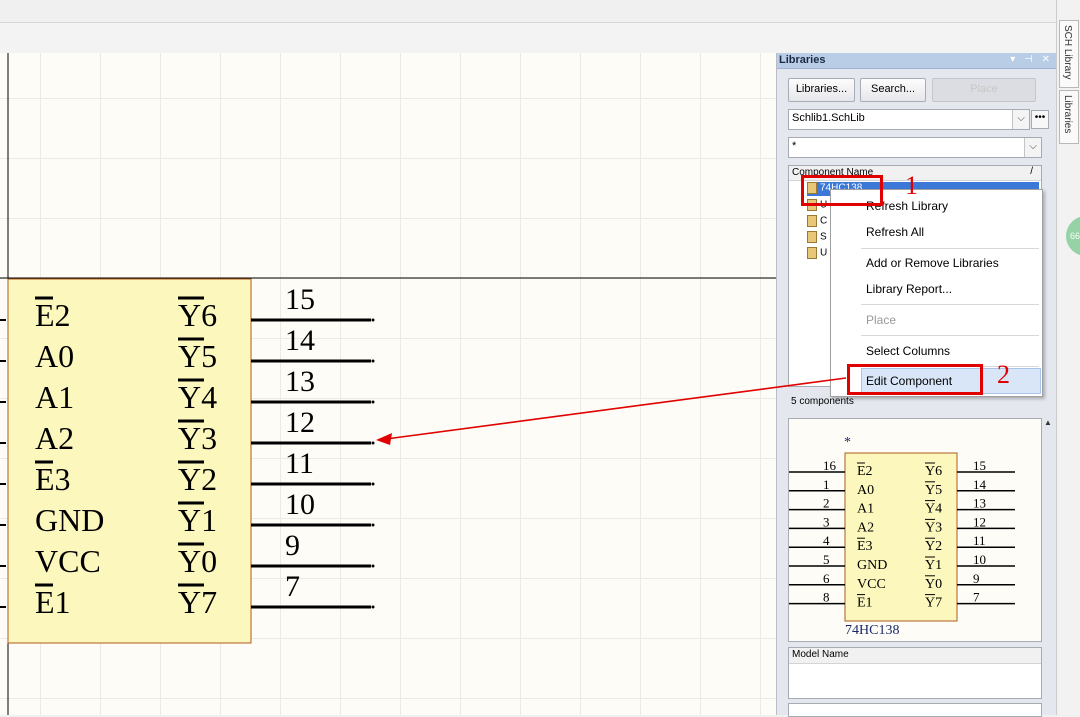  Describe the element at coordinates (865, 527) in the screenshot. I see `preview-pin-label: A2` at that location.